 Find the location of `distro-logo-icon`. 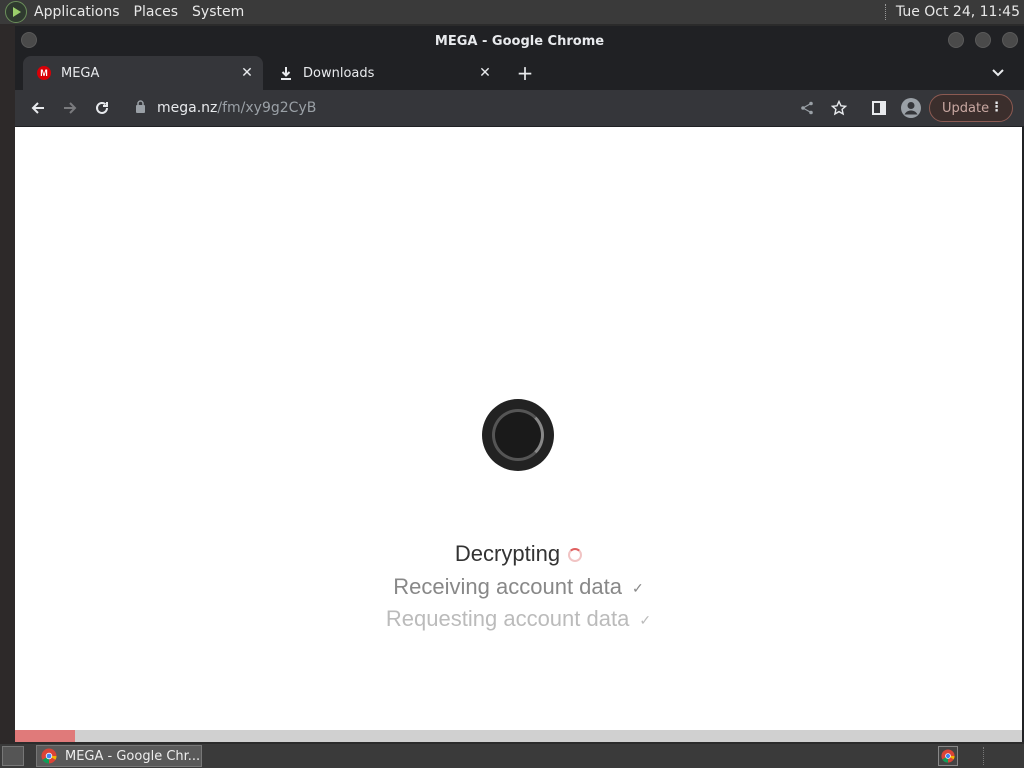

distro-logo-icon is located at coordinates (16, 12).